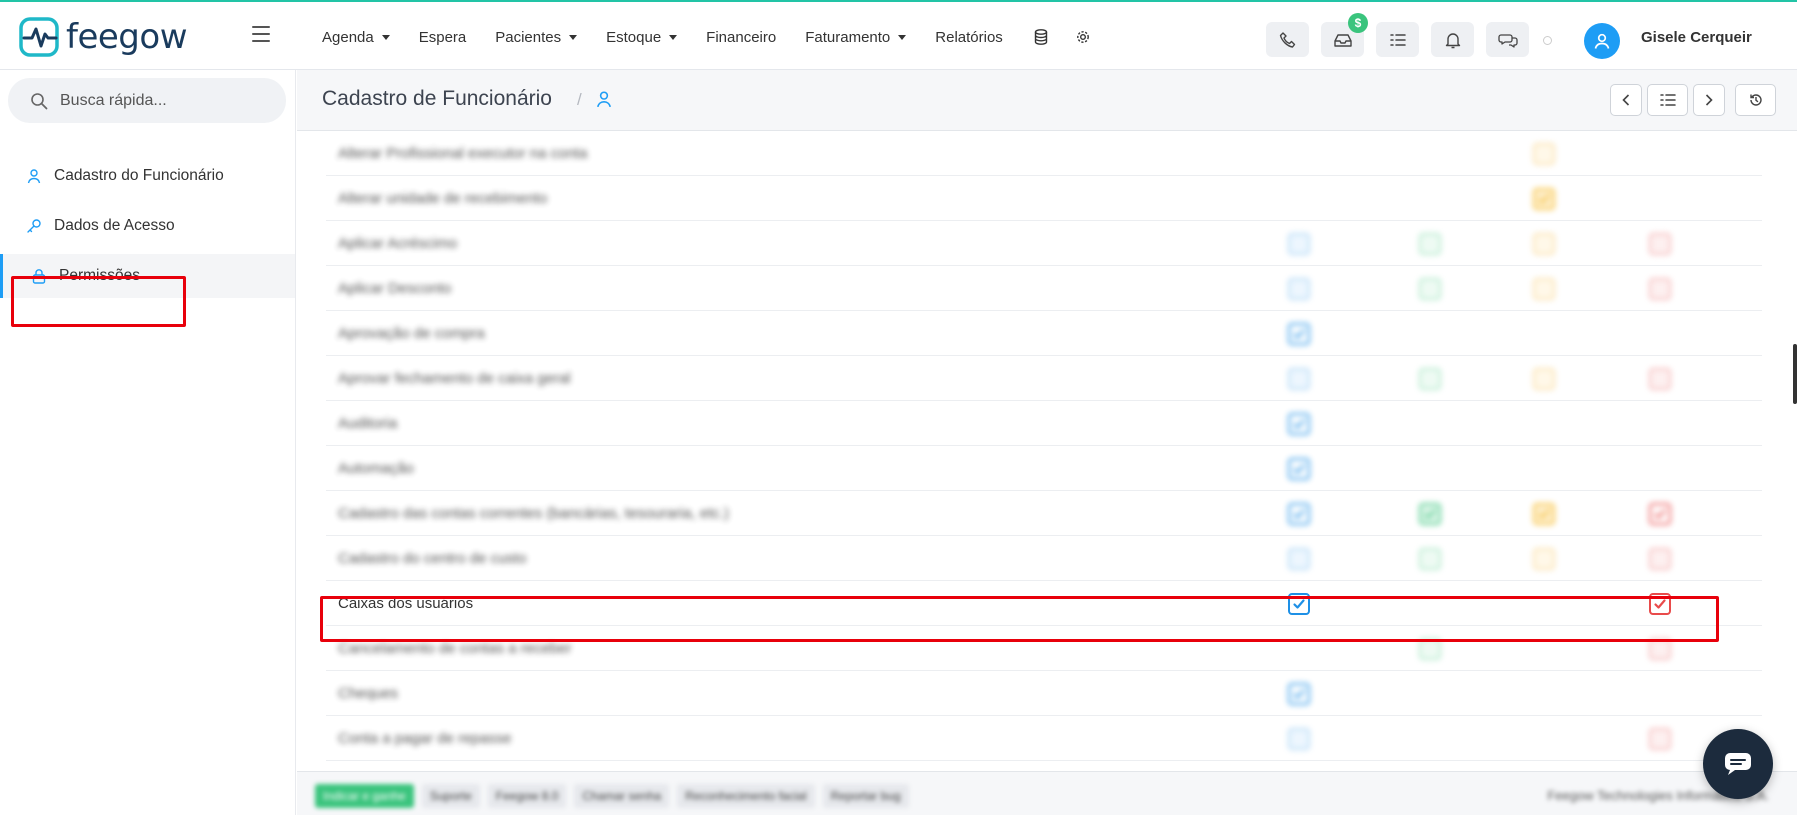 The height and width of the screenshot is (815, 1797). What do you see at coordinates (642, 37) in the screenshot?
I see `nav-estoque: Estoque` at bounding box center [642, 37].